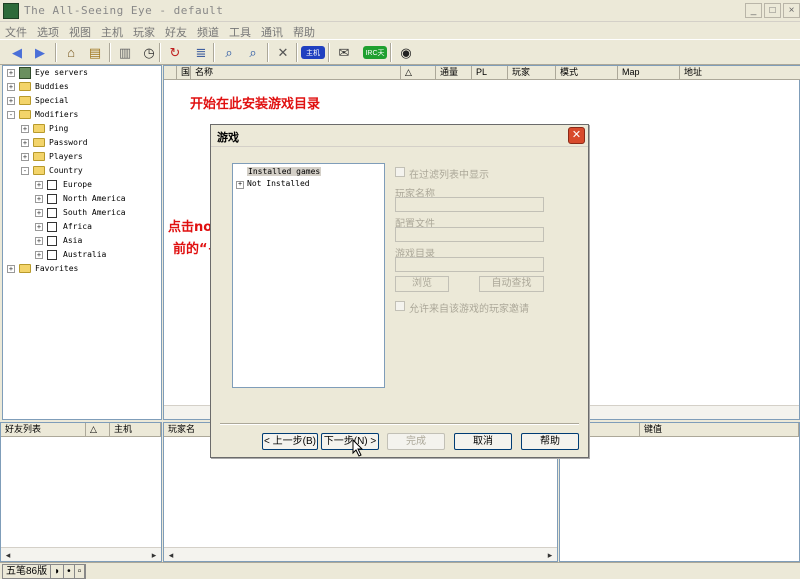 This screenshot has height=579, width=800. Describe the element at coordinates (679, 492) in the screenshot. I see `server-rules-list: 键值` at that location.